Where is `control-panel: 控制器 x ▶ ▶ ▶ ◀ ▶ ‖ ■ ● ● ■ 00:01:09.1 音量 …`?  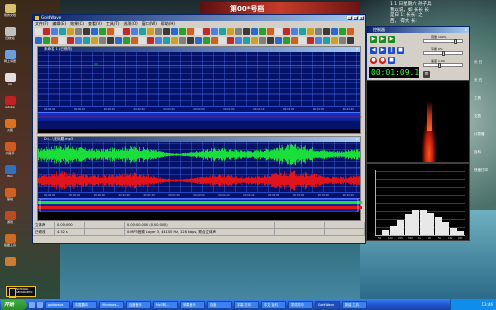 control-panel: 控制器 x ▶ ▶ ▶ ◀ ▶ ‖ ■ ● ● ■ 00:01:09.1 音量 … is located at coordinates (418, 56).